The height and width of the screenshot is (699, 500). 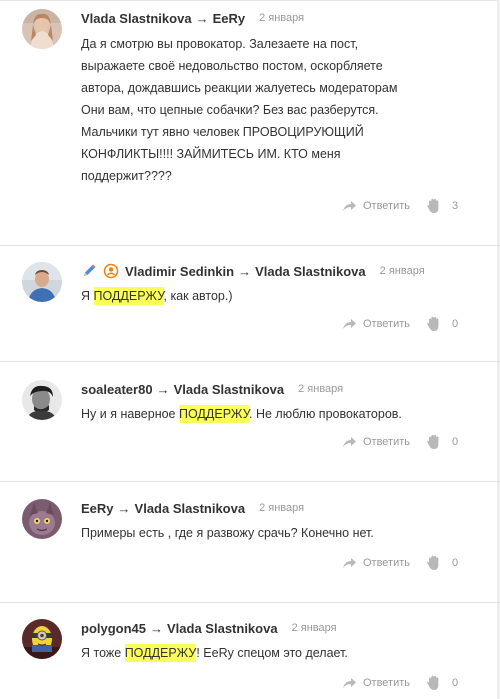 I want to click on comment-header: soaleater80 → Vlada Slastnikova 2 января, so click(x=212, y=389).